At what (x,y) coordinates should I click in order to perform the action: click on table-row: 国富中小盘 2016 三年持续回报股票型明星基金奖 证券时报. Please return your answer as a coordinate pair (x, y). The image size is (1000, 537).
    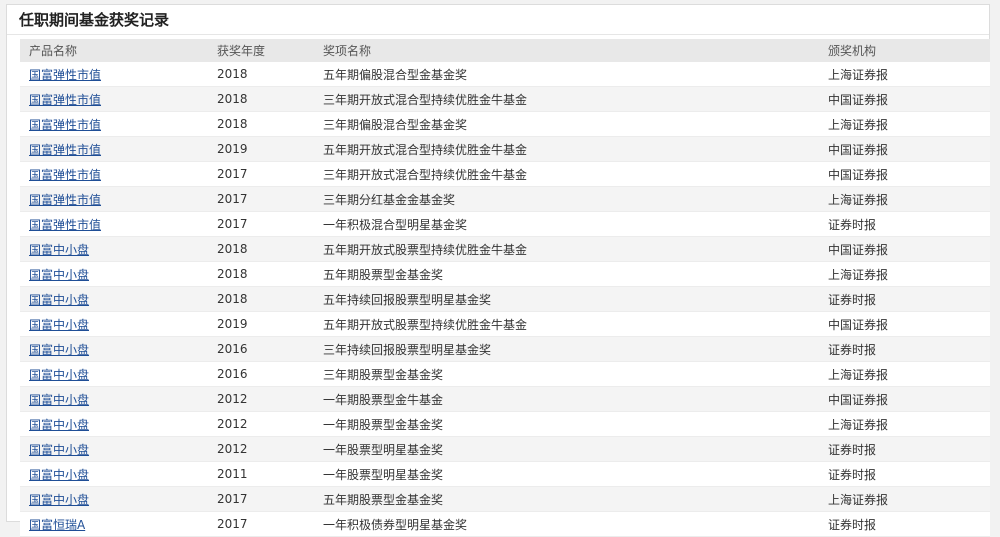
    Looking at the image, I should click on (505, 349).